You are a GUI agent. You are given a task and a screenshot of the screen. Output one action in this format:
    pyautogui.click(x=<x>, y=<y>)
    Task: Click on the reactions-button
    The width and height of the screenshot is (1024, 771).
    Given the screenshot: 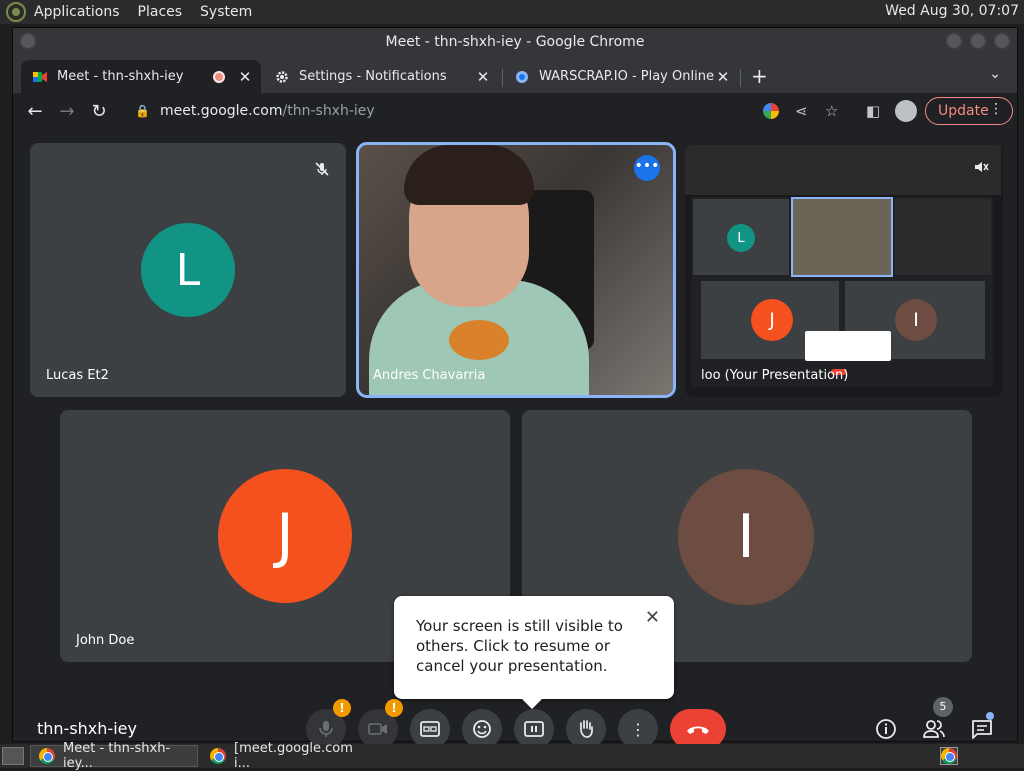 What is the action you would take?
    pyautogui.click(x=482, y=729)
    